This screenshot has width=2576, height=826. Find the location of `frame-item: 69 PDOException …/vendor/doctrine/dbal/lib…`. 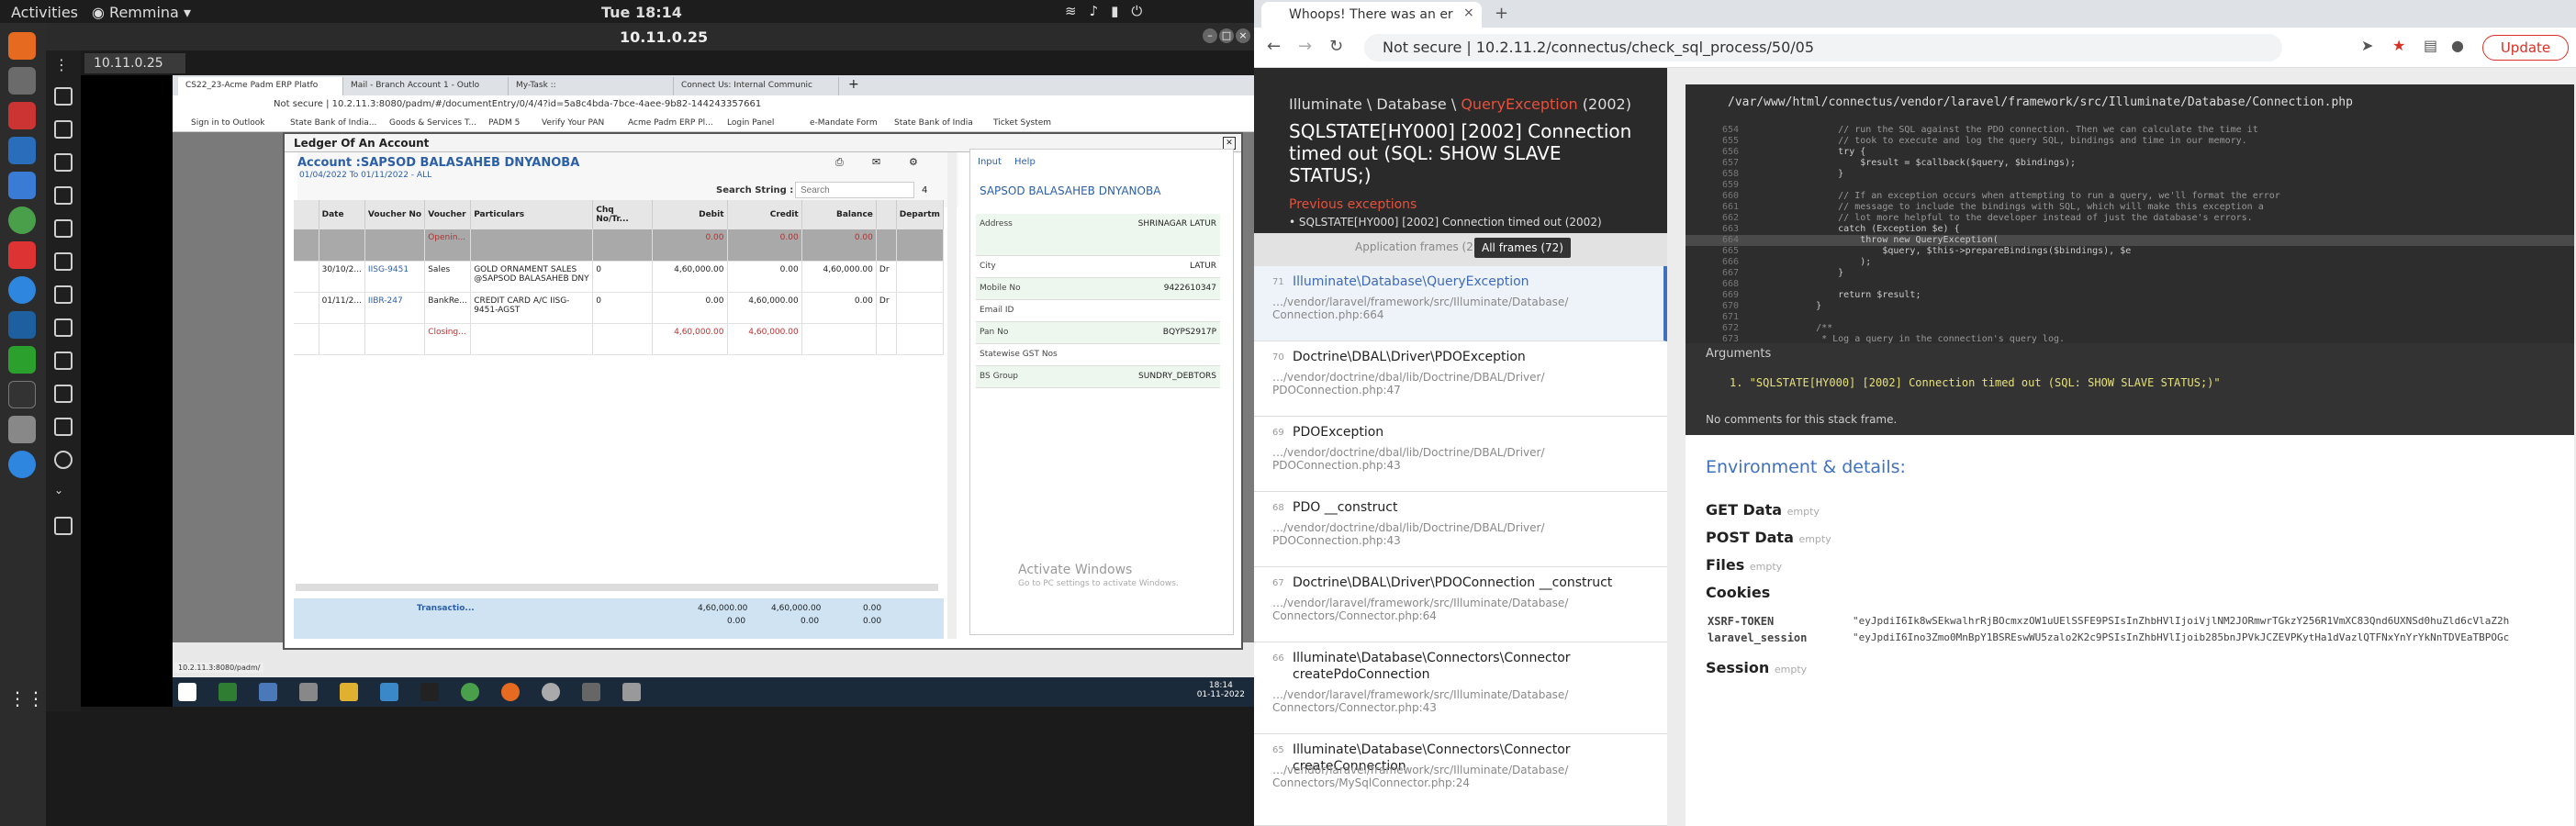

frame-item: 69 PDOException …/vendor/doctrine/dbal/lib… is located at coordinates (1460, 454).